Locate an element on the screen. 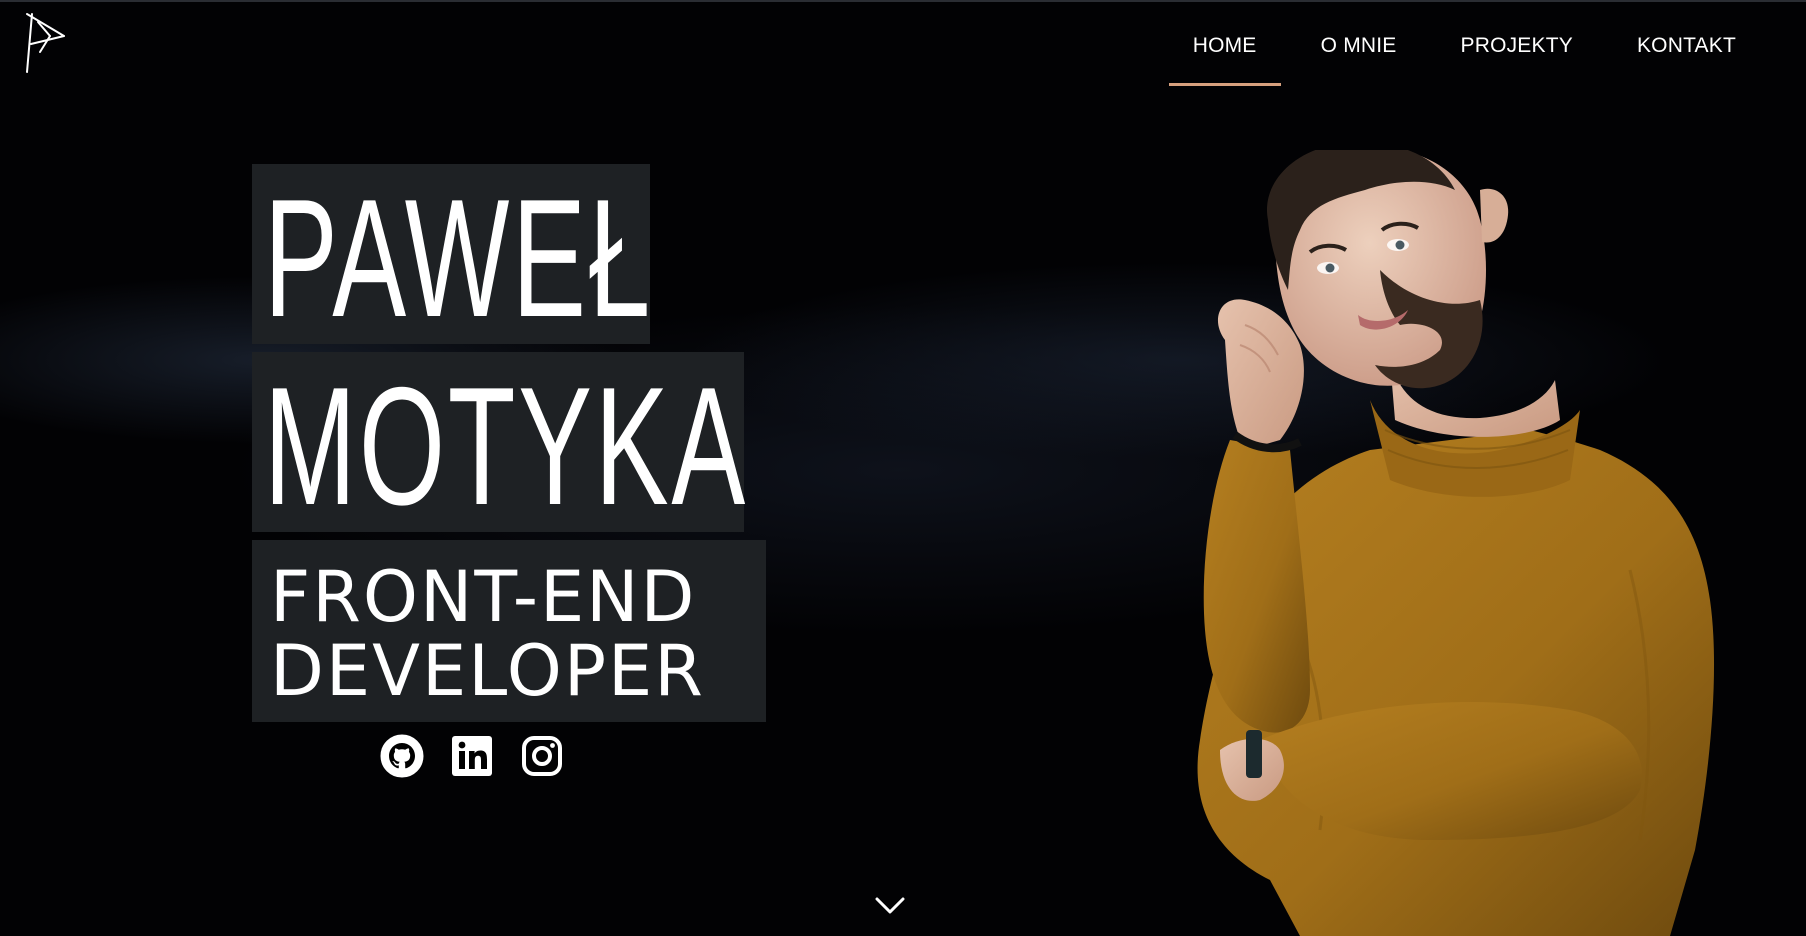  nav-item-o-mnie: O MNIE is located at coordinates (1359, 43).